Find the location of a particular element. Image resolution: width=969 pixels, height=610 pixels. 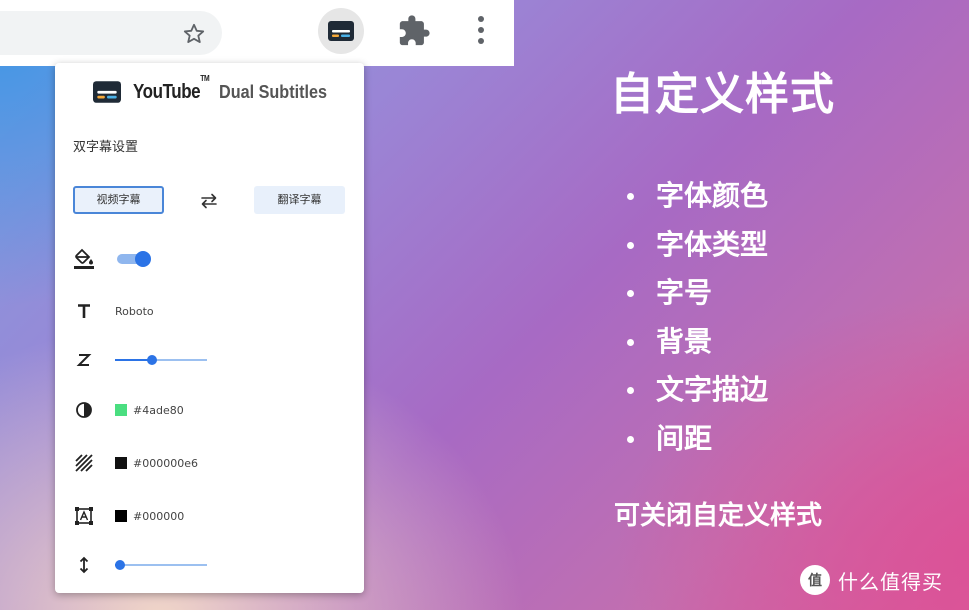

feature-item: 字体颜色 is located at coordinates (695, 200).